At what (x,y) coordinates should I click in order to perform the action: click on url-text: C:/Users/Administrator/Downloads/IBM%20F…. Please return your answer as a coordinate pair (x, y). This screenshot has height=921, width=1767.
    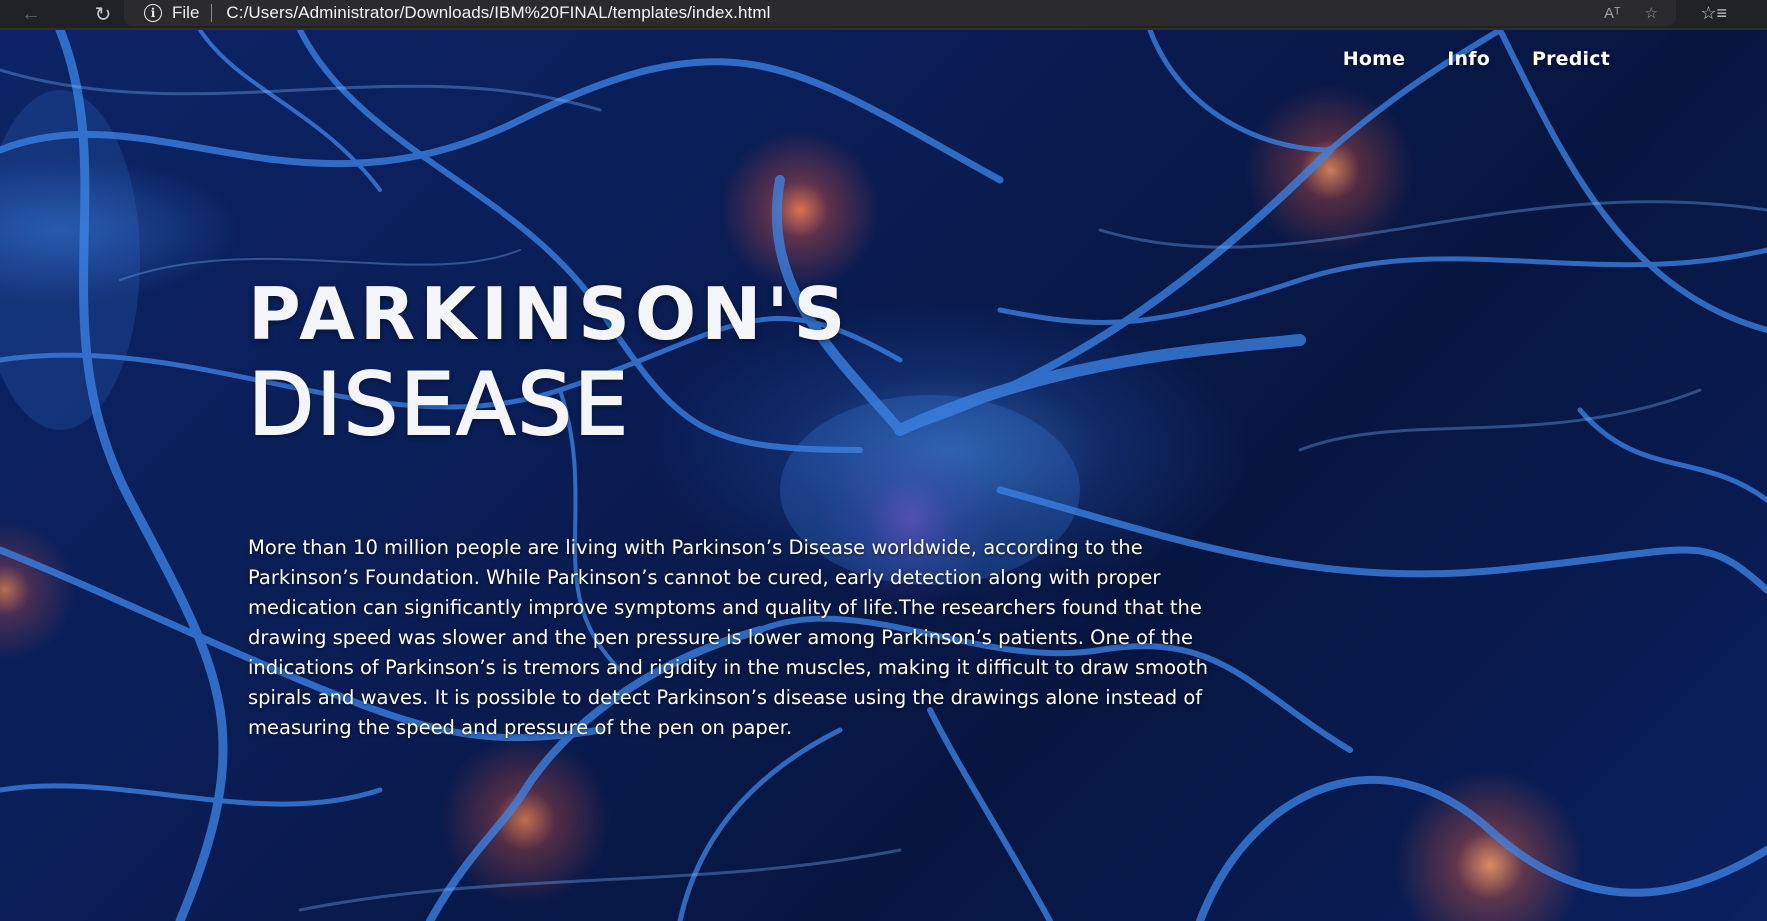
    Looking at the image, I should click on (498, 13).